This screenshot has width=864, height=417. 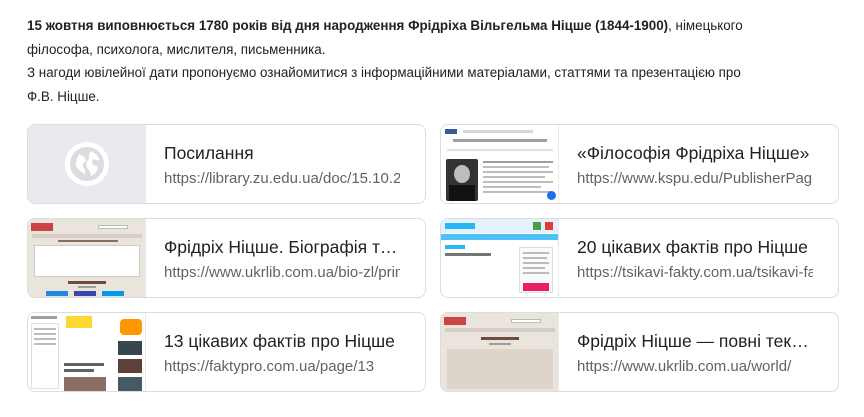 What do you see at coordinates (269, 366) in the screenshot?
I see `link-url: https://faktypro.com.ua/page/13` at bounding box center [269, 366].